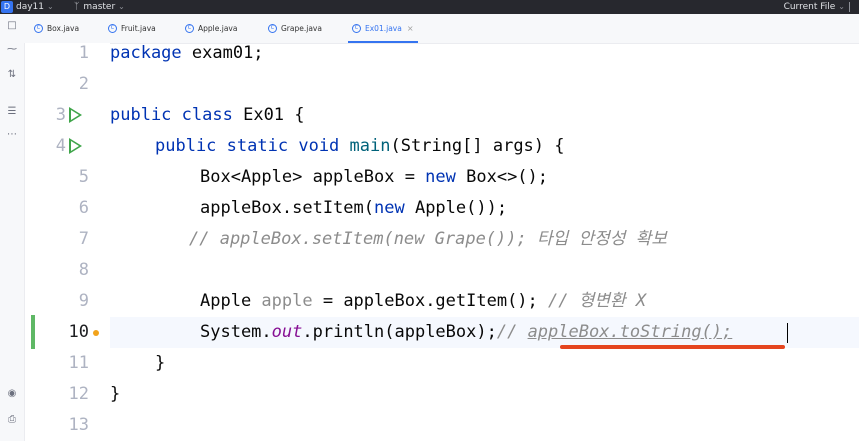 This screenshot has height=441, width=859. What do you see at coordinates (160, 363) in the screenshot?
I see `code-line-11: }` at bounding box center [160, 363].